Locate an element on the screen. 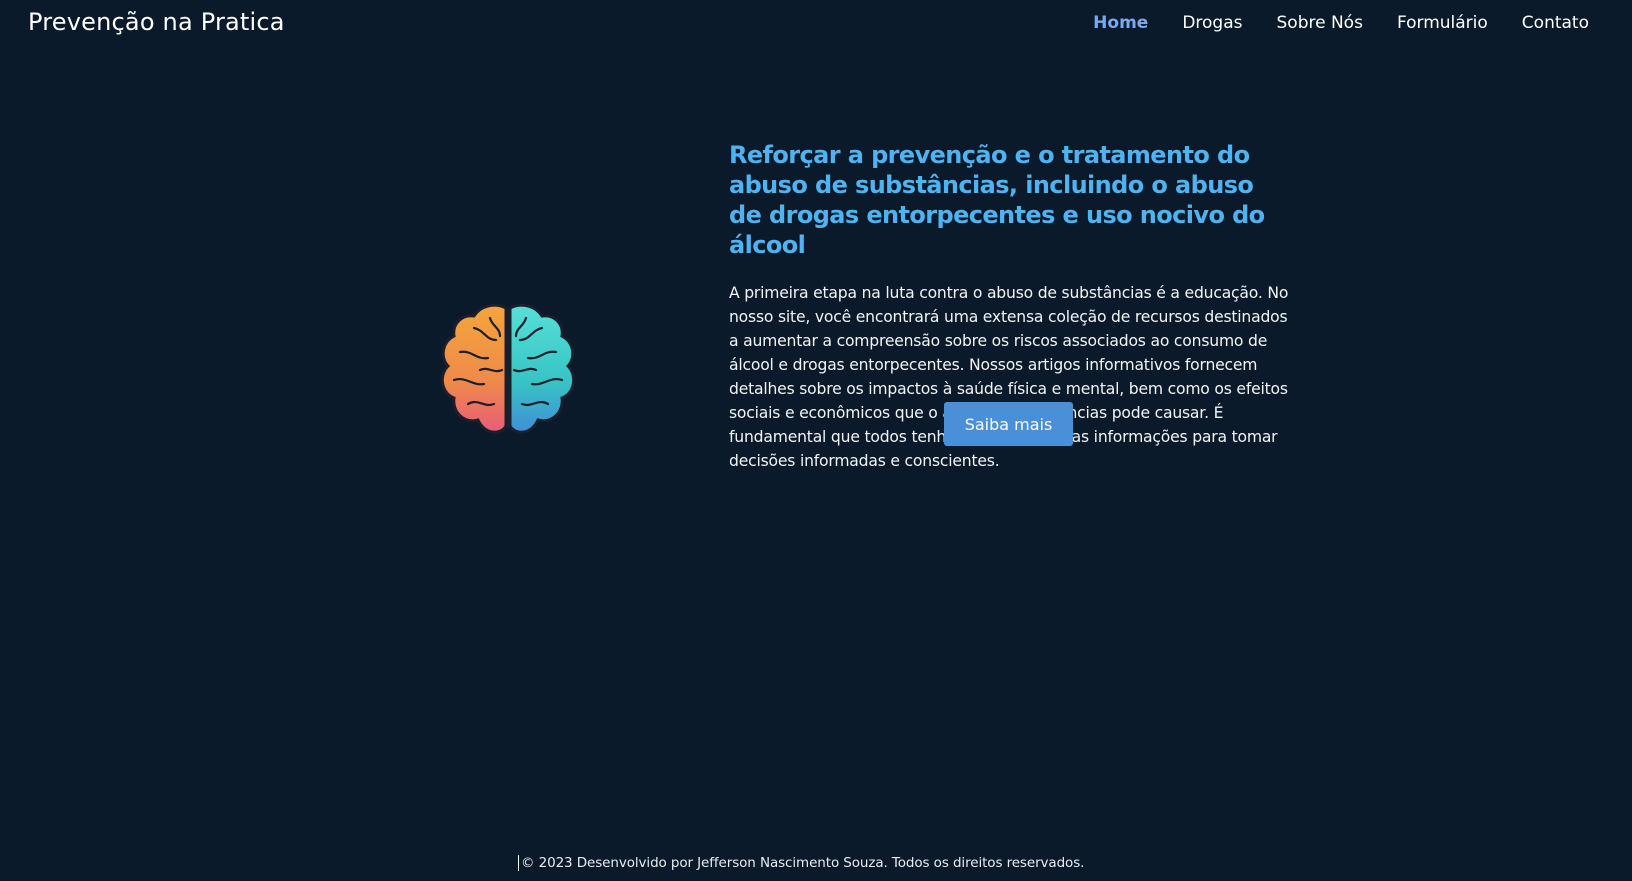 This screenshot has width=1632, height=881. saiba-mais-button: Saiba mais is located at coordinates (1008, 424).